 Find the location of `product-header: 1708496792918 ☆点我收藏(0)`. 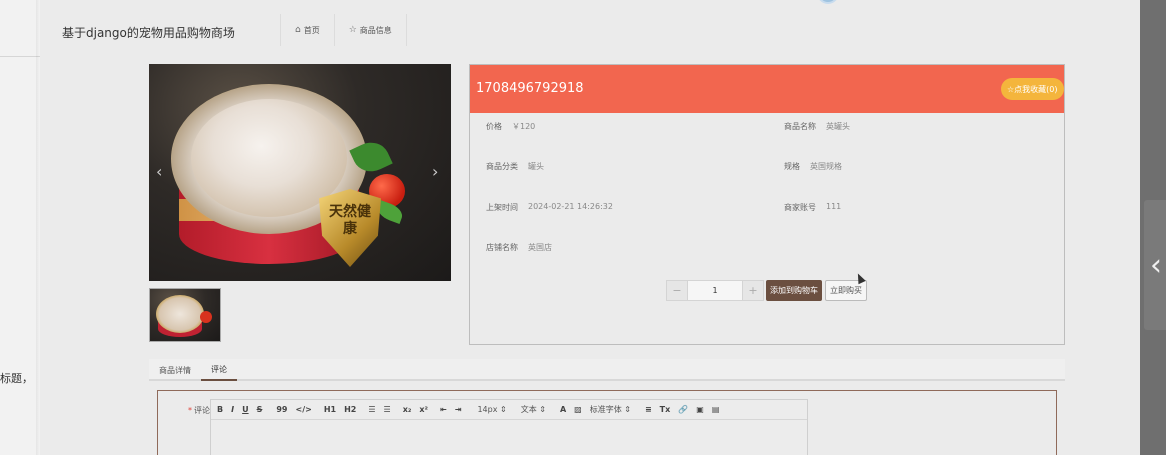

product-header: 1708496792918 ☆点我收藏(0) is located at coordinates (767, 89).